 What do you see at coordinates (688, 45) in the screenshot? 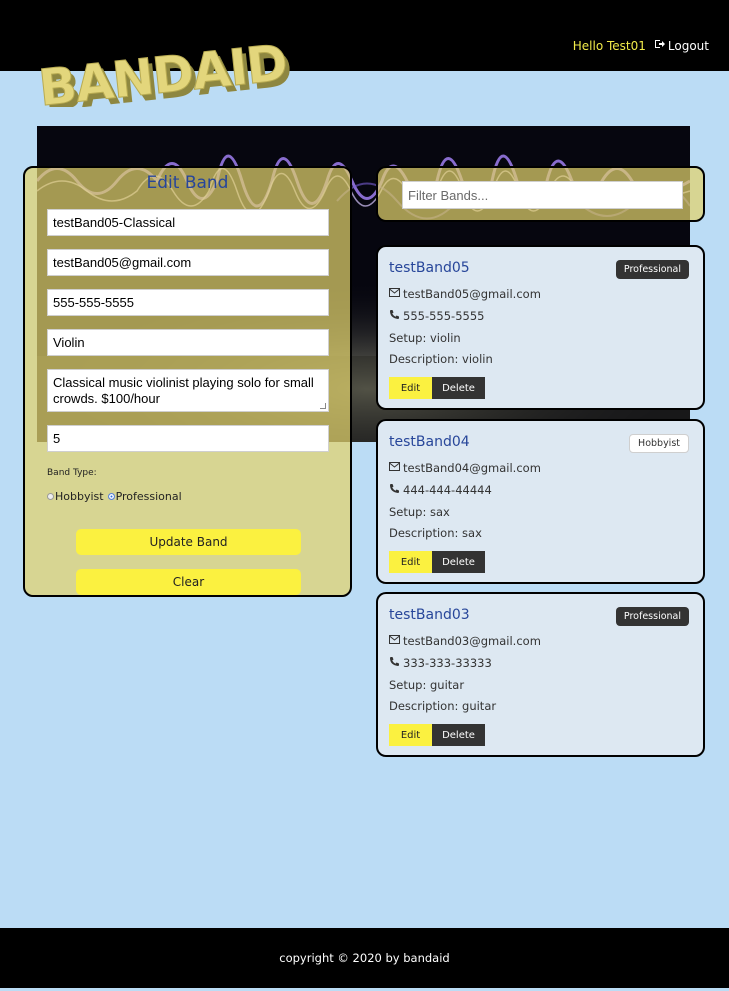
I see `logout-label: Logout` at bounding box center [688, 45].